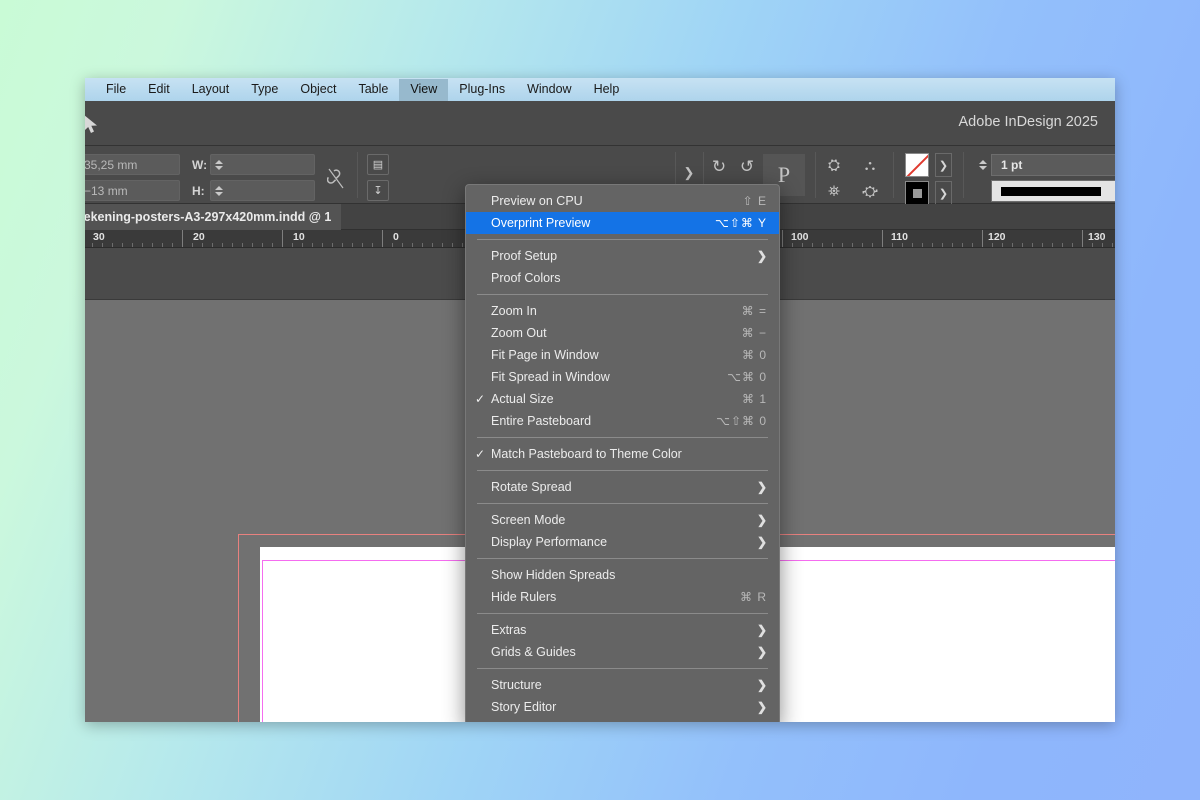  What do you see at coordinates (264, 90) in the screenshot?
I see `menubar-item-type: Type` at bounding box center [264, 90].